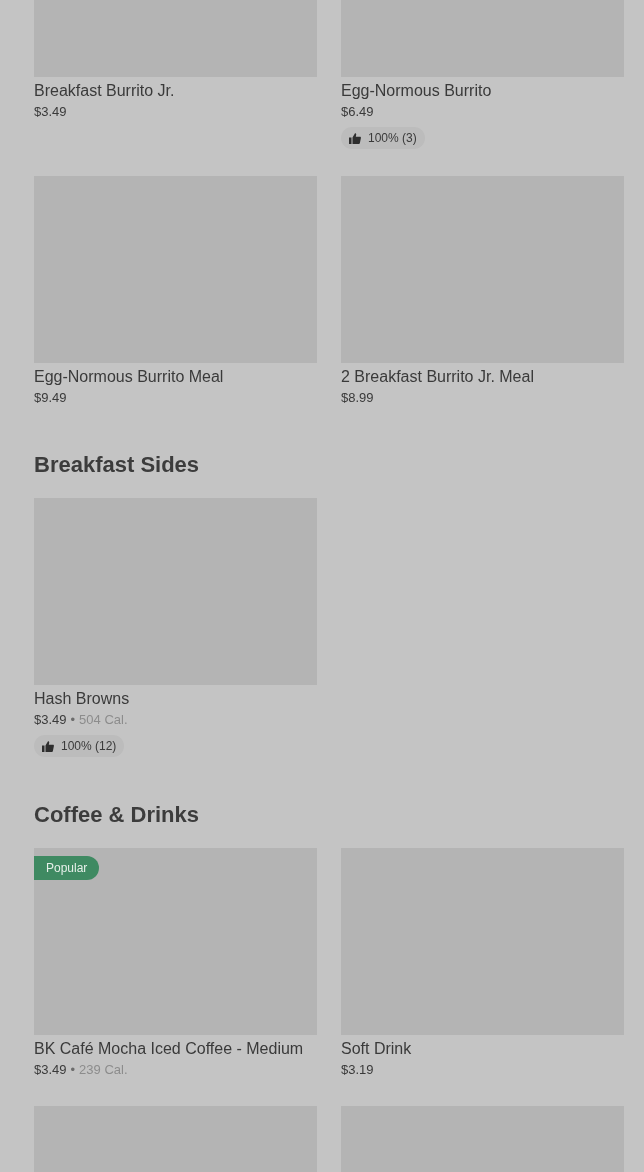 Image resolution: width=644 pixels, height=1172 pixels. What do you see at coordinates (357, 1070) in the screenshot?
I see `item-price: $3.19` at bounding box center [357, 1070].